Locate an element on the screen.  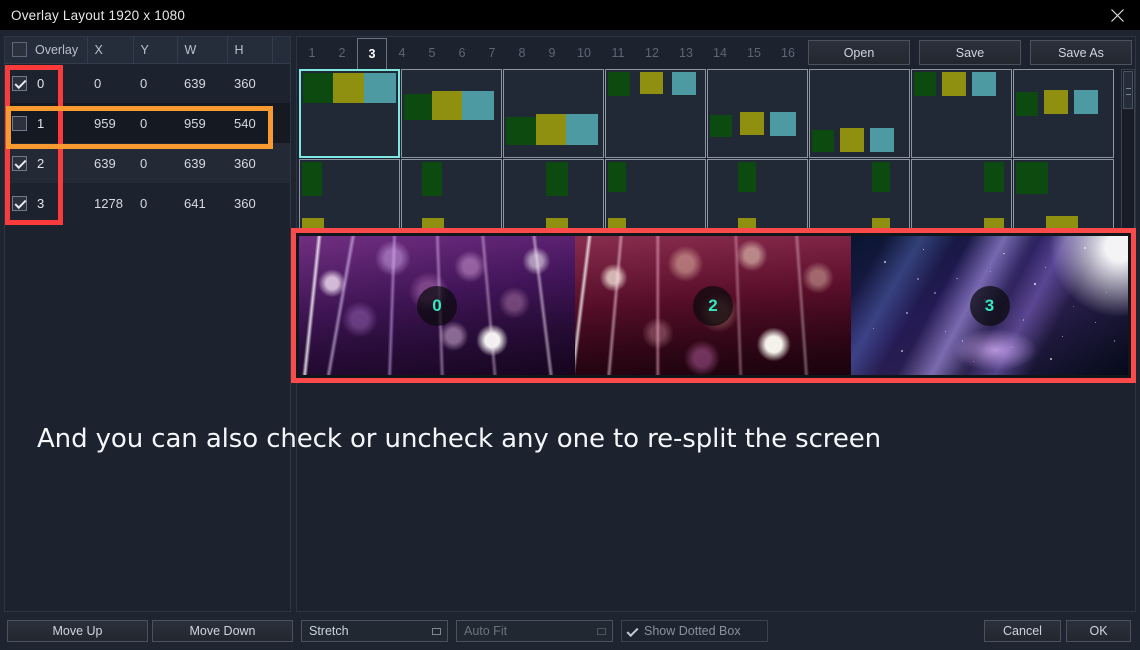
close-icon is located at coordinates (1117, 15).